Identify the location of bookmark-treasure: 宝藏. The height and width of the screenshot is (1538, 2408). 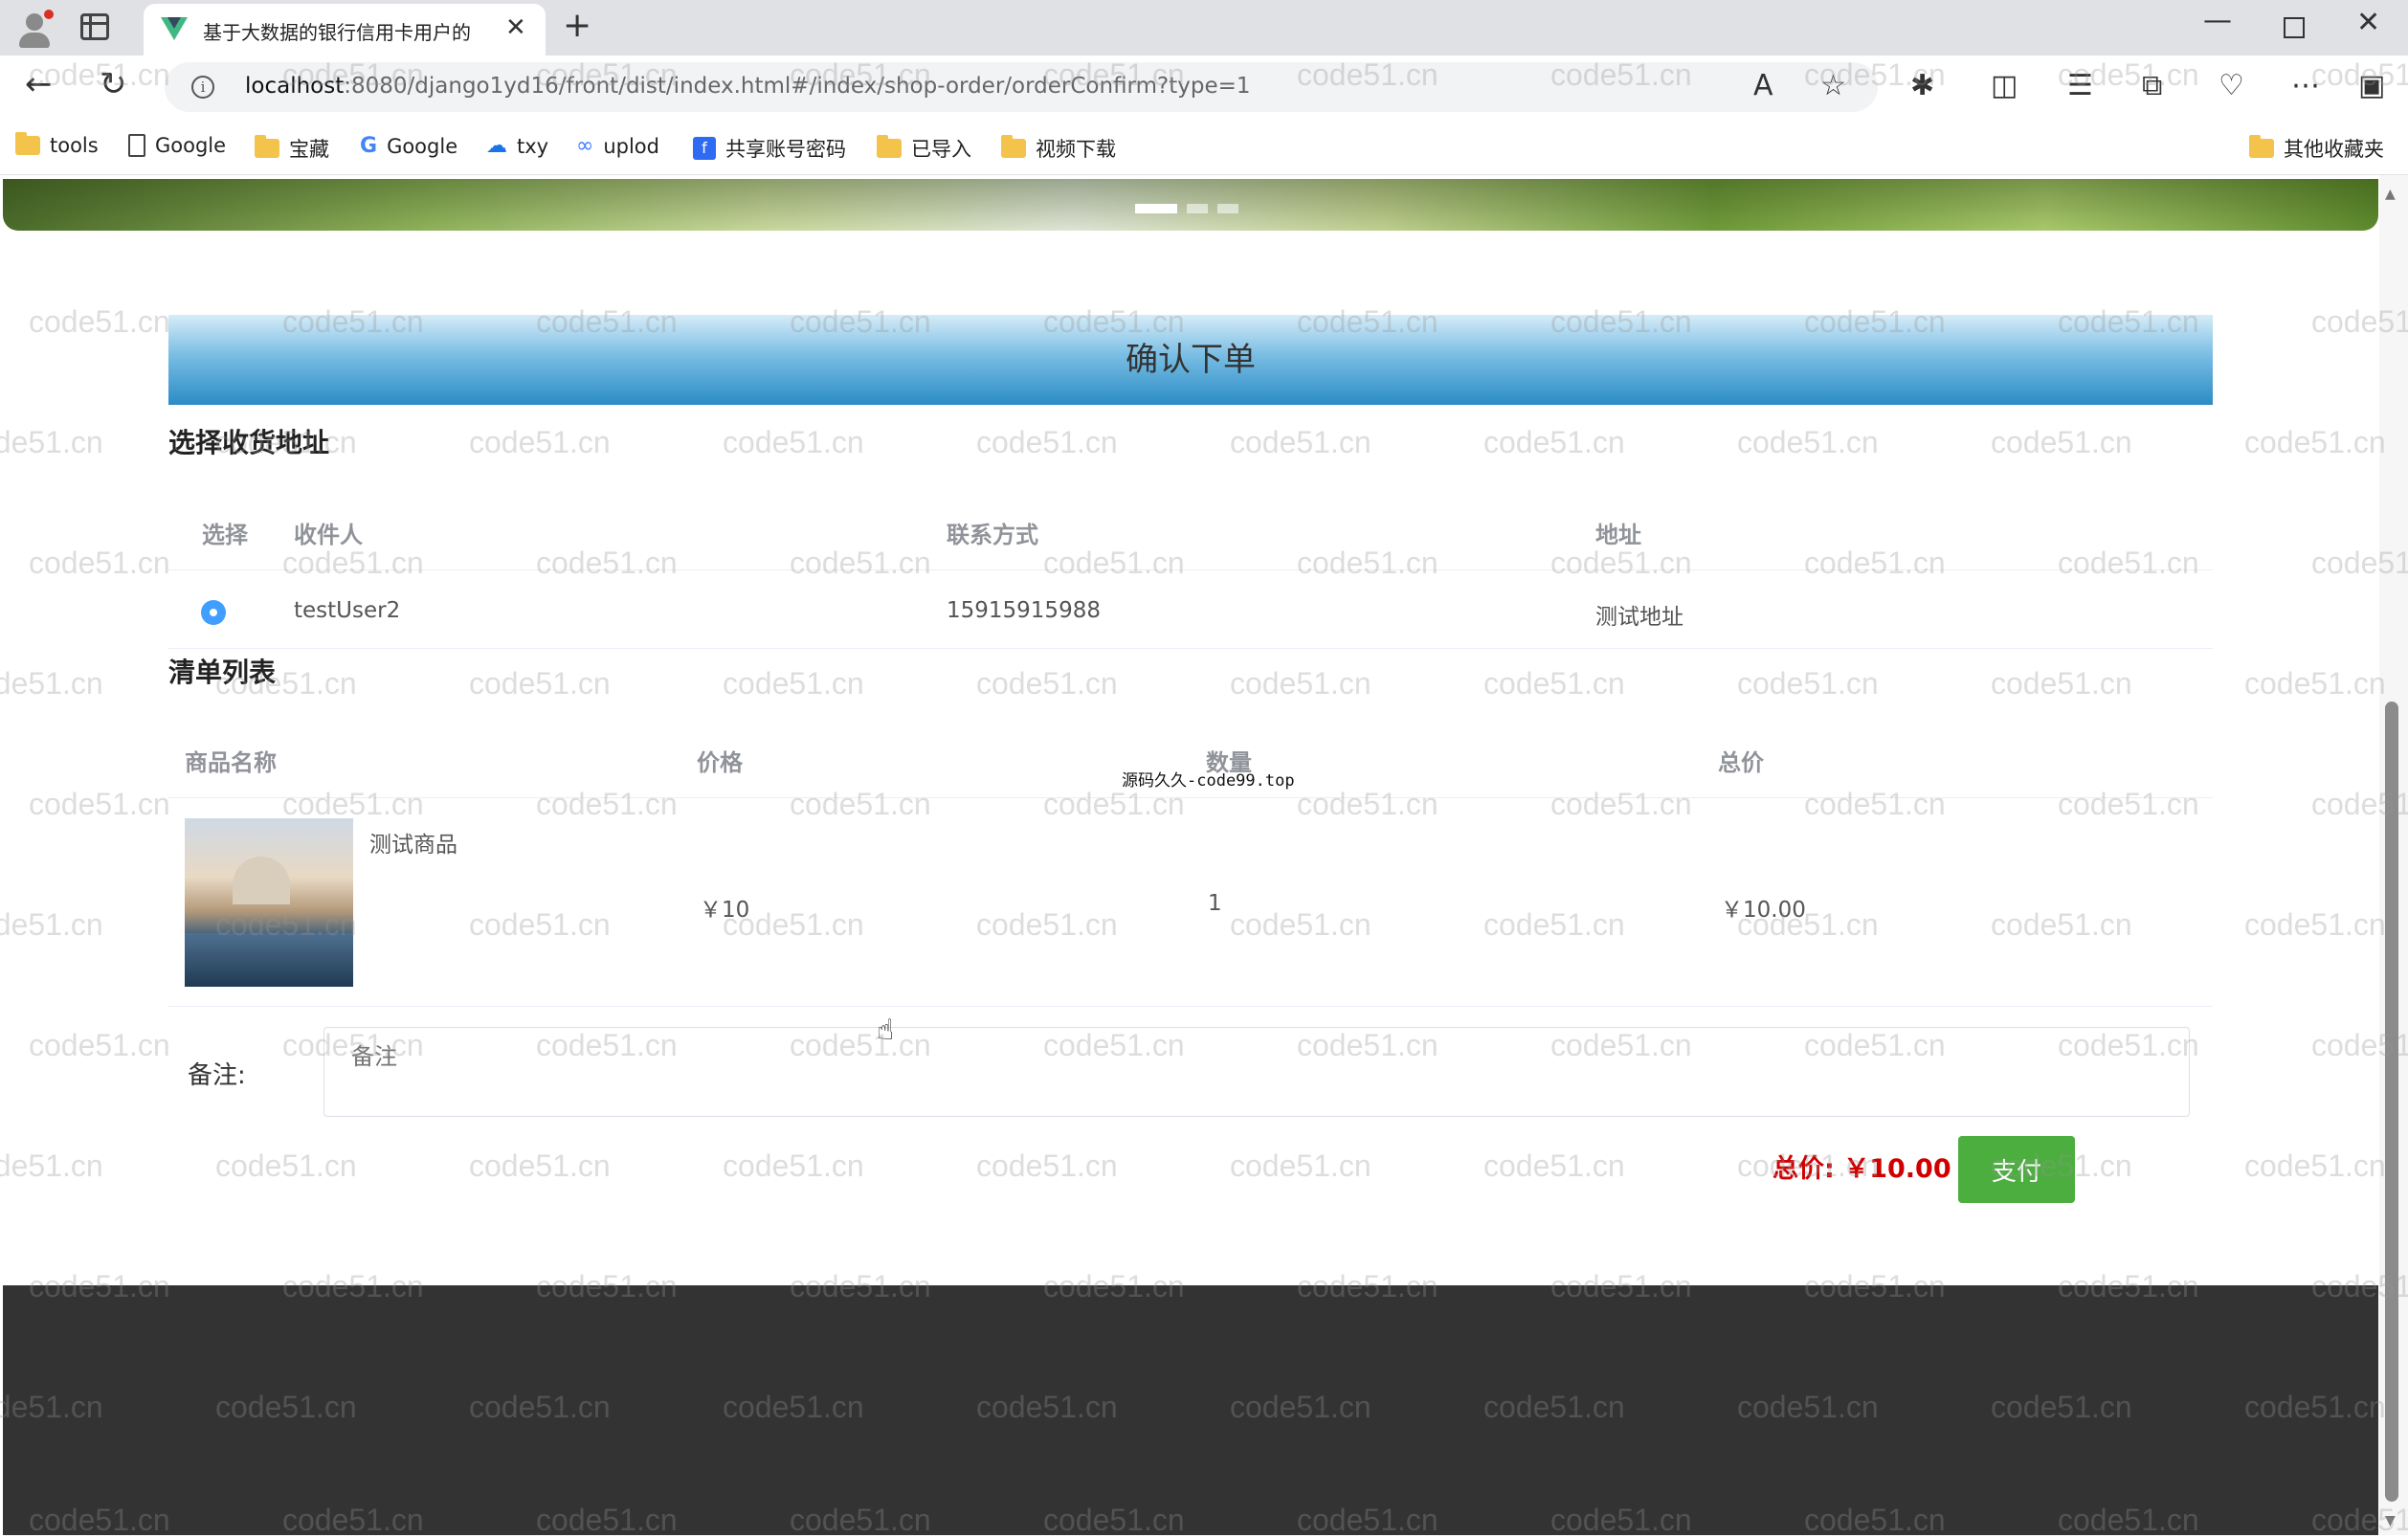
(292, 148).